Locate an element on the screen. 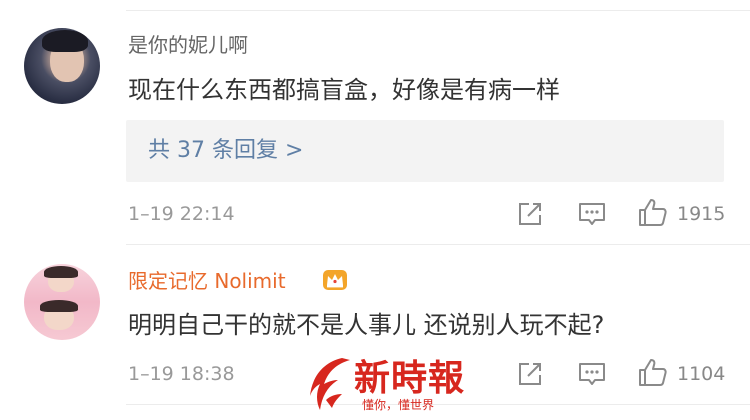  comment-text: 明明自己干的就不是人事儿 还说别人玩不起? is located at coordinates (366, 325).